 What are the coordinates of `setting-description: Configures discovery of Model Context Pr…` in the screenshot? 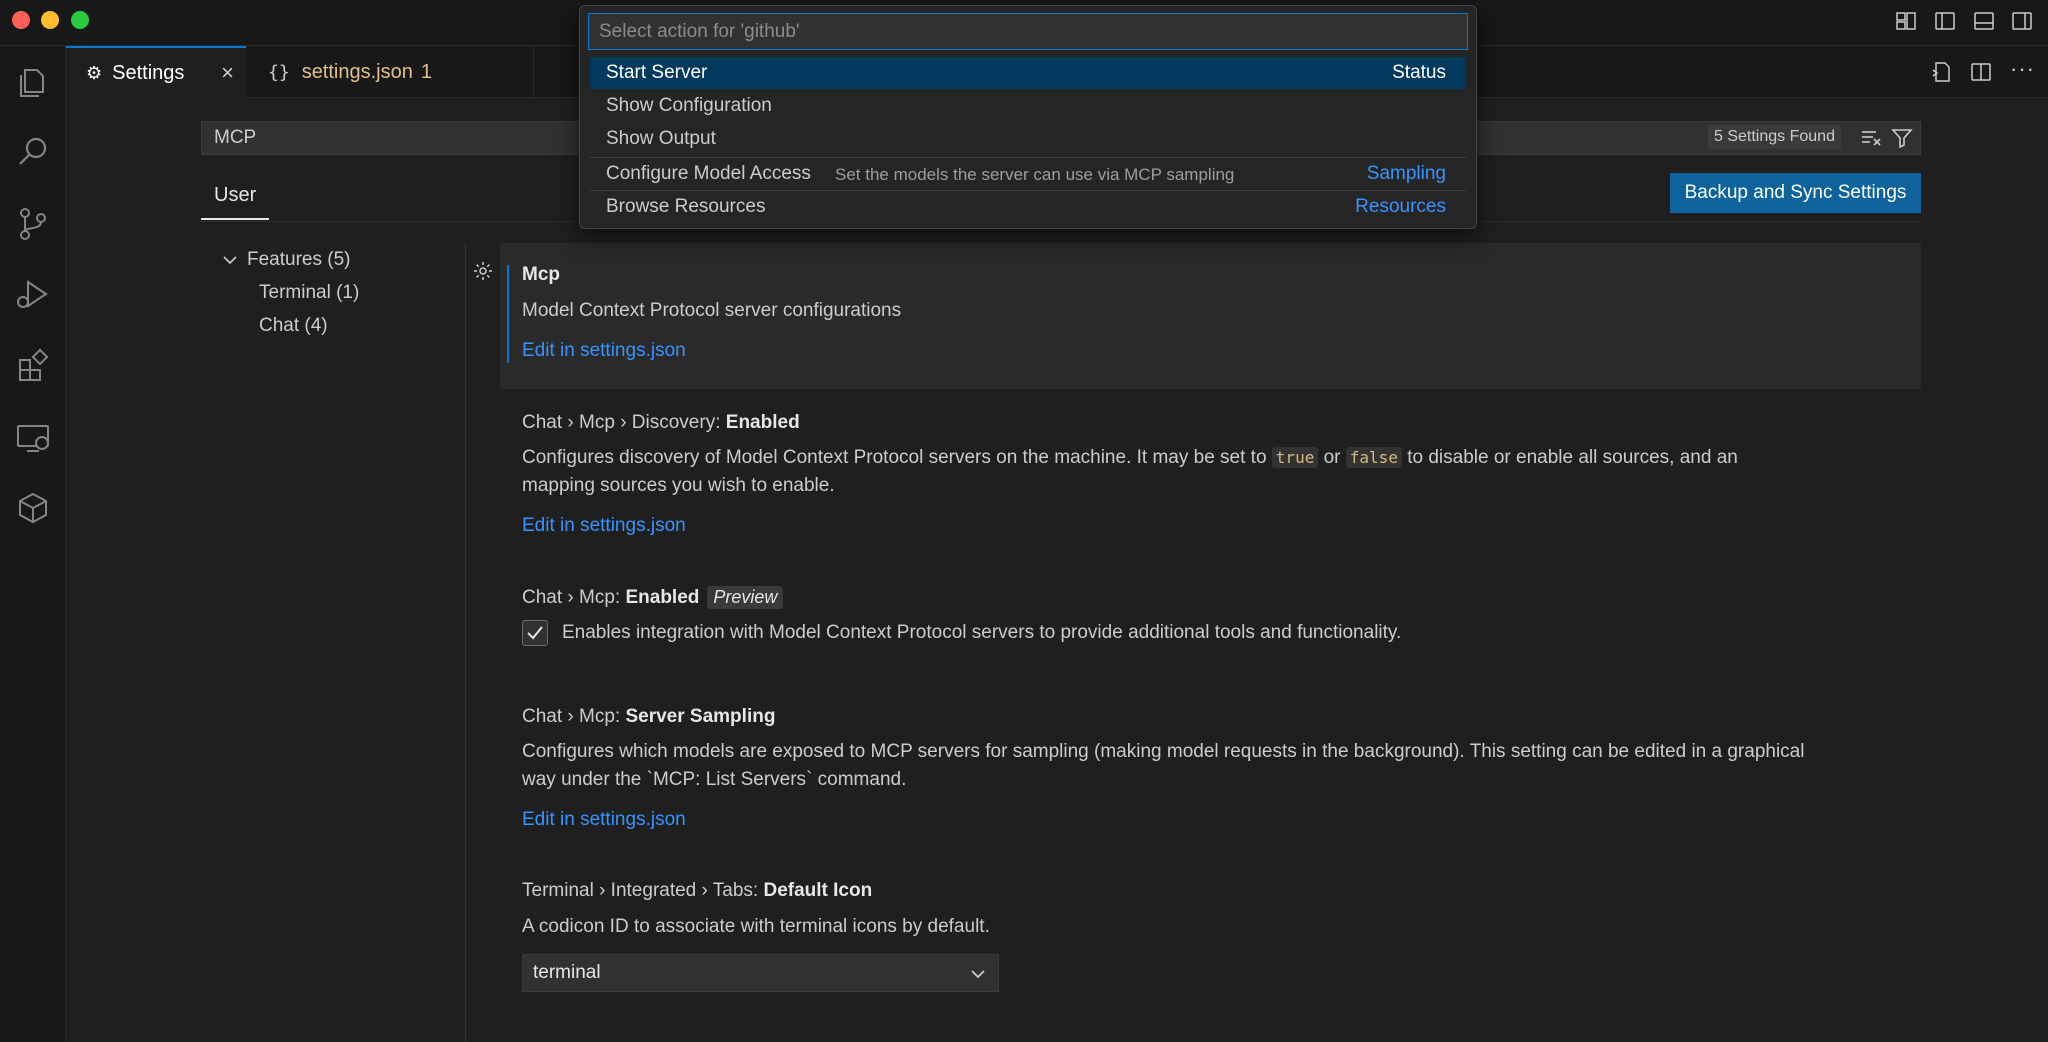 It's located at (1130, 471).